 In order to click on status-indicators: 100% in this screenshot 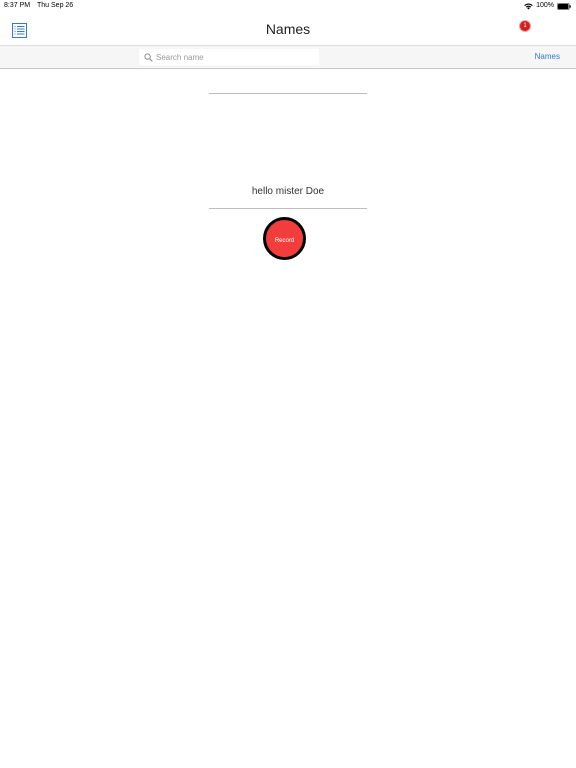, I will do `click(547, 6)`.